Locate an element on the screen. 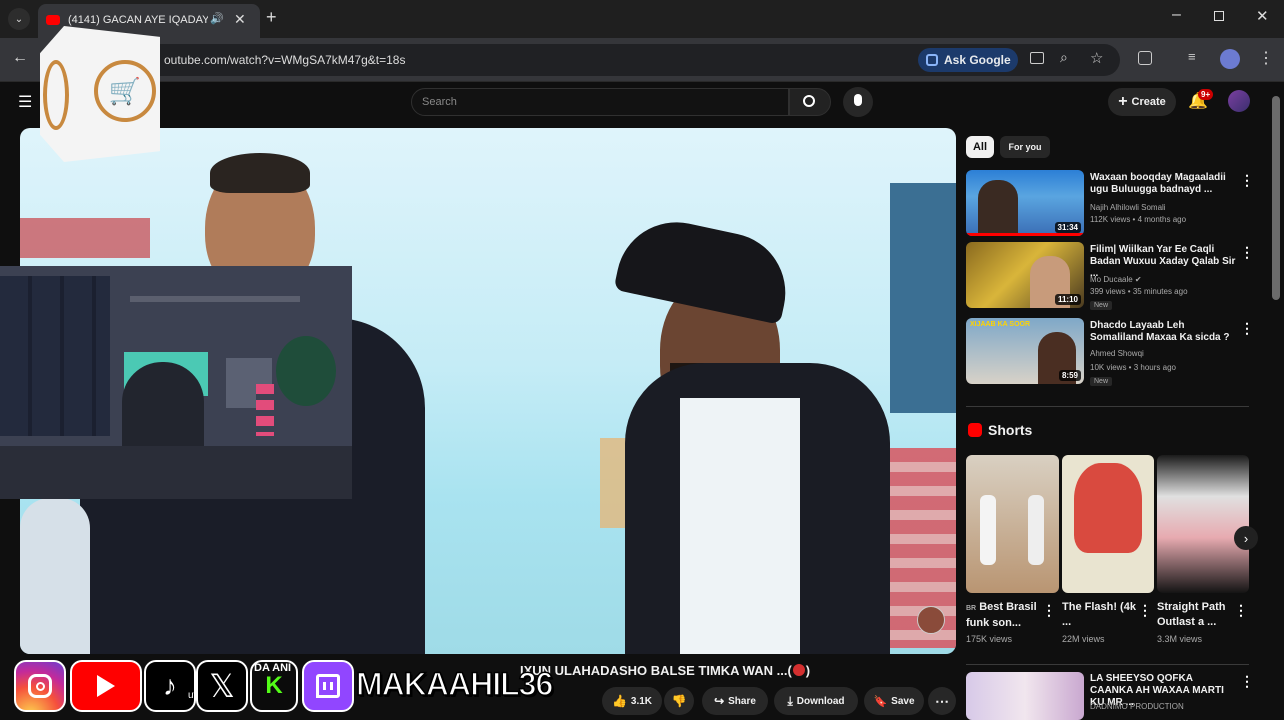 This screenshot has height=720, width=1284. window-frame is located at coordinates (923, 298).